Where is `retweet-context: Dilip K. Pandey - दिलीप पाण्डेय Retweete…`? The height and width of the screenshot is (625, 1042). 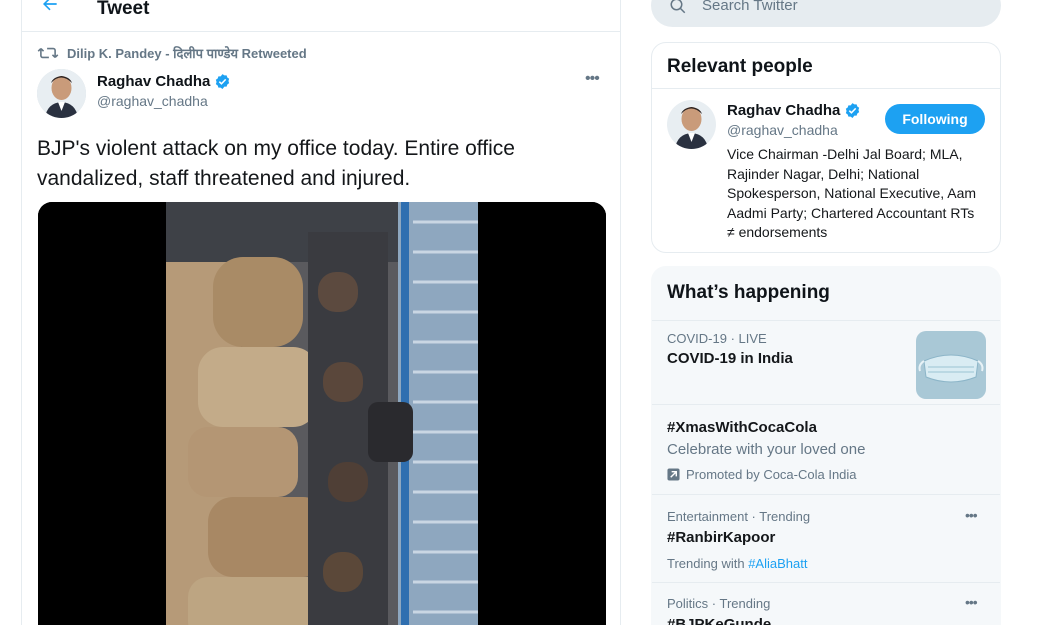 retweet-context: Dilip K. Pandey - दिलीप पाण्डेय Retweete… is located at coordinates (172, 53).